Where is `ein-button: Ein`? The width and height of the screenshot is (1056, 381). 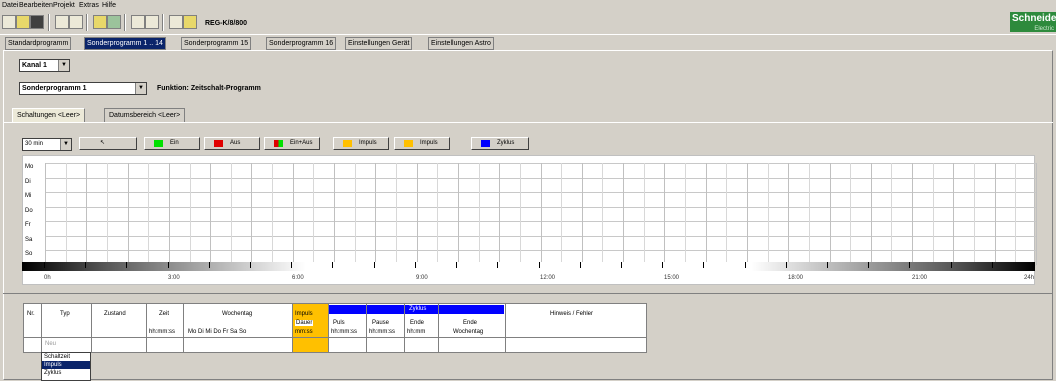 ein-button: Ein is located at coordinates (172, 143).